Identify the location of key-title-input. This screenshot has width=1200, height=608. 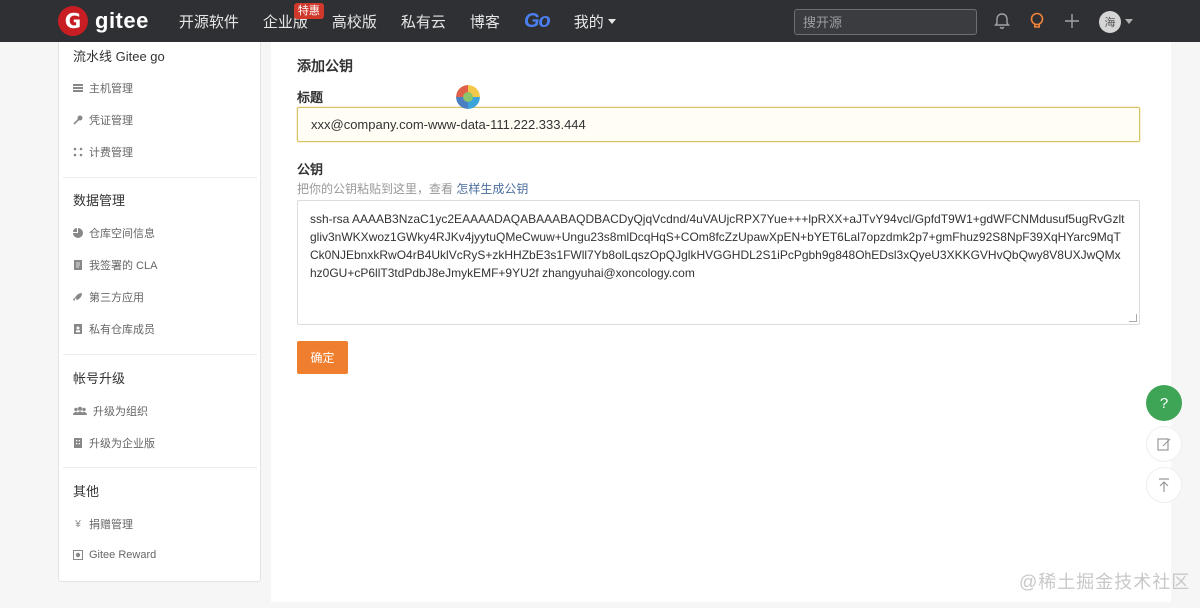
(718, 124).